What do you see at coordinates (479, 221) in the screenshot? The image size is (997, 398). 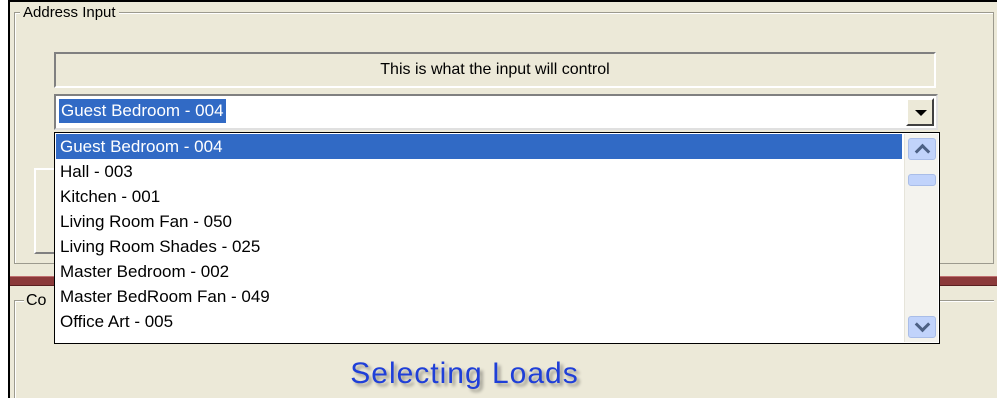 I see `dropdown-item: Living Room Fan - 050` at bounding box center [479, 221].